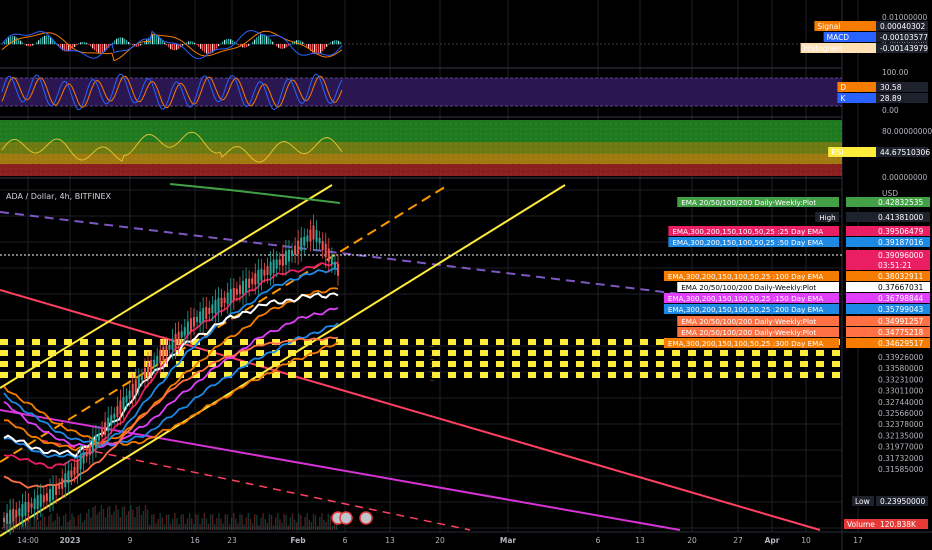  Describe the element at coordinates (901, 287) in the screenshot. I see `price-tag-value: 0.37667031` at that location.